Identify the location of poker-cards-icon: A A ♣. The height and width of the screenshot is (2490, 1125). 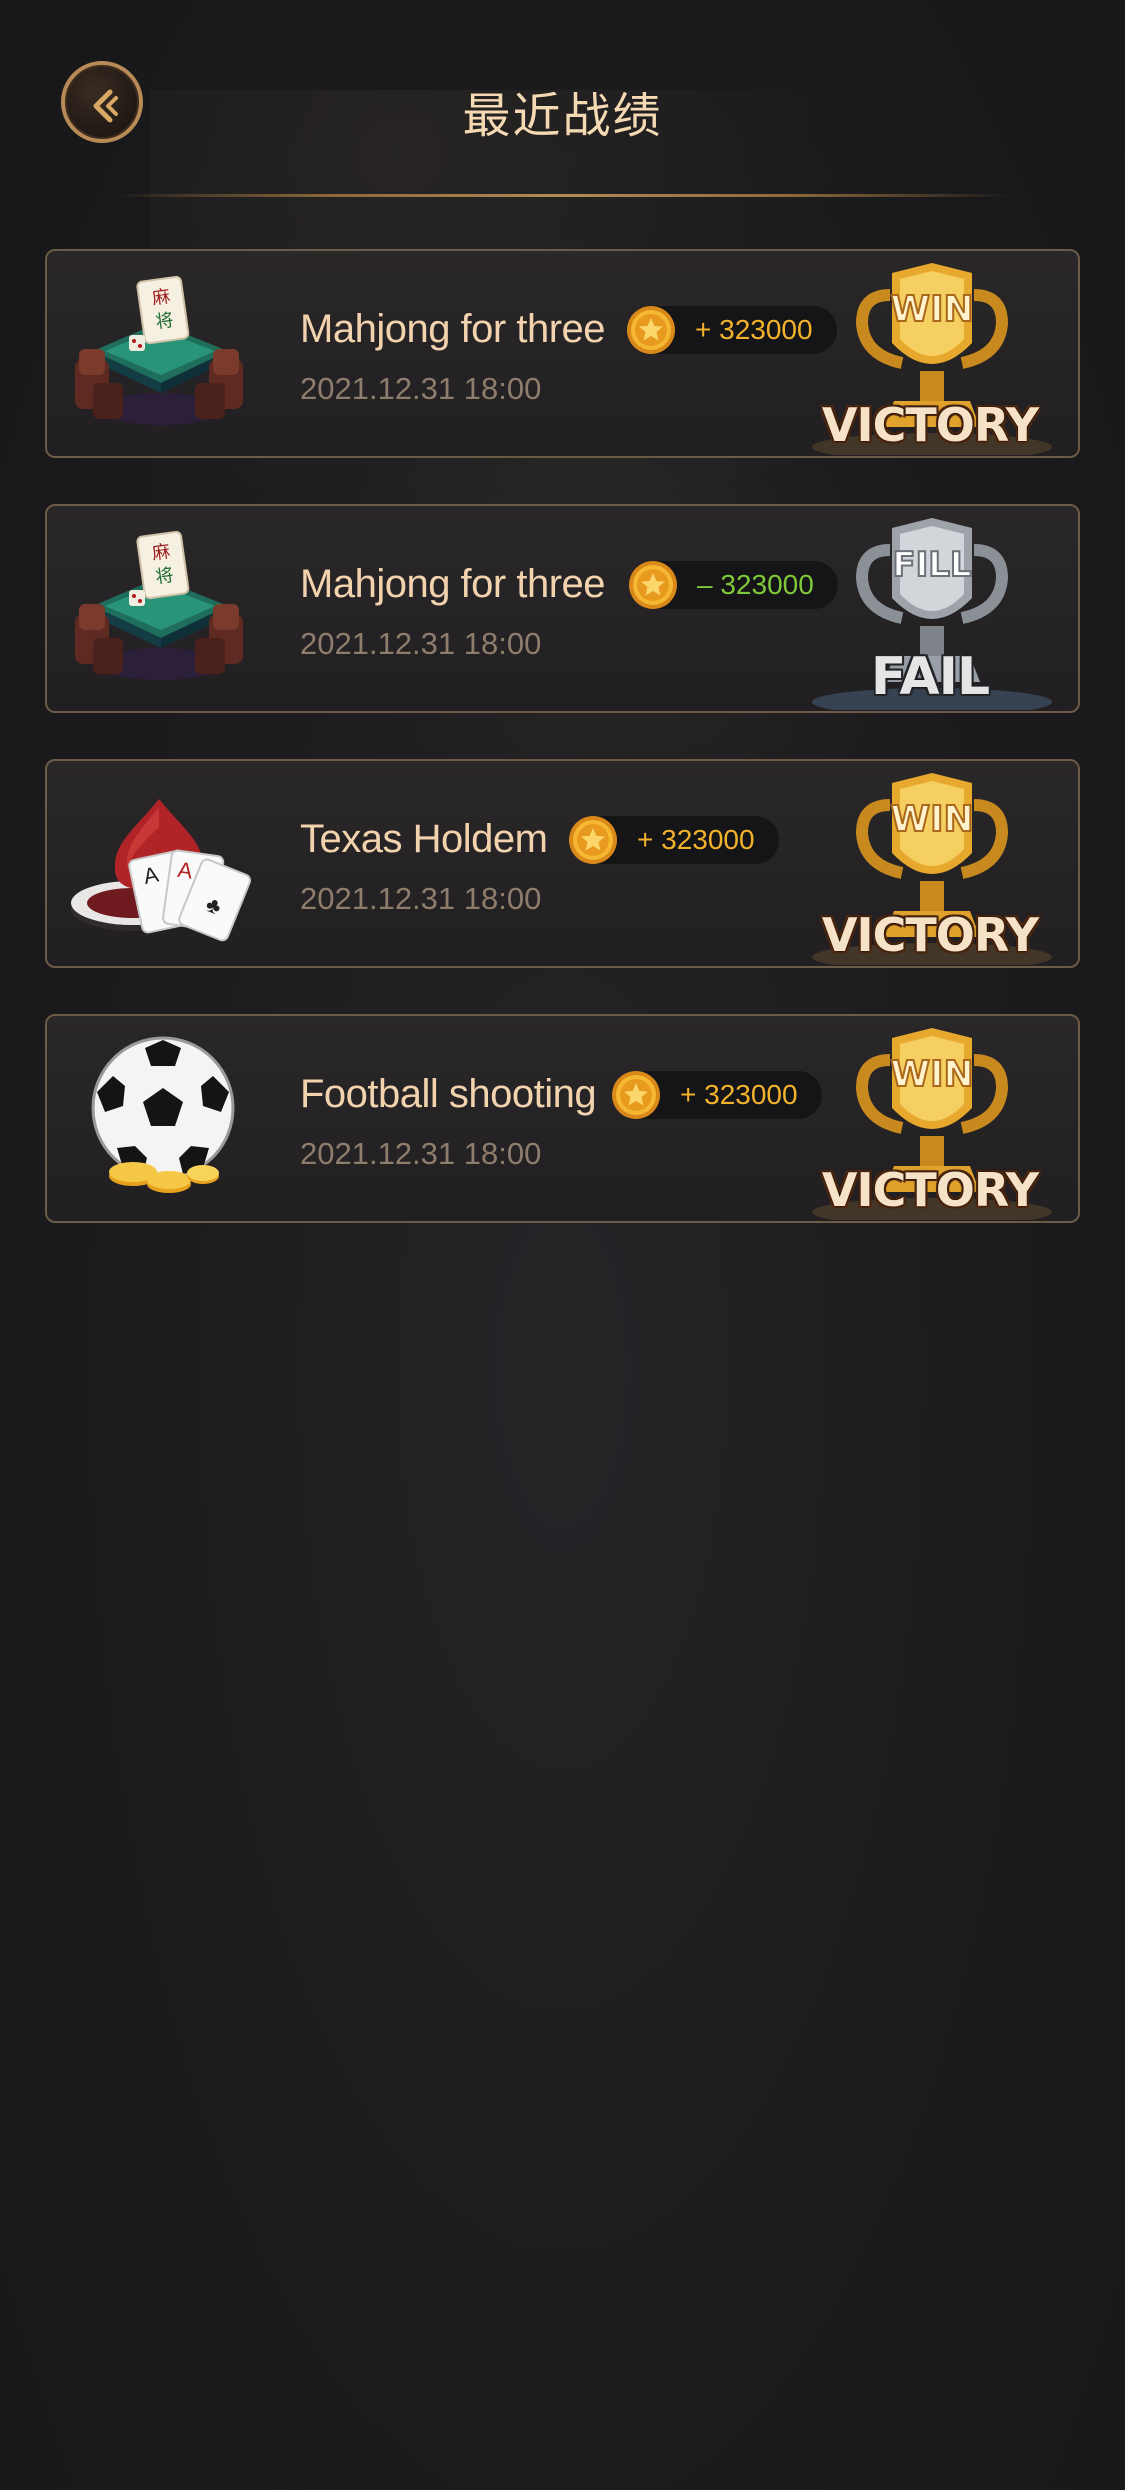
(161, 870).